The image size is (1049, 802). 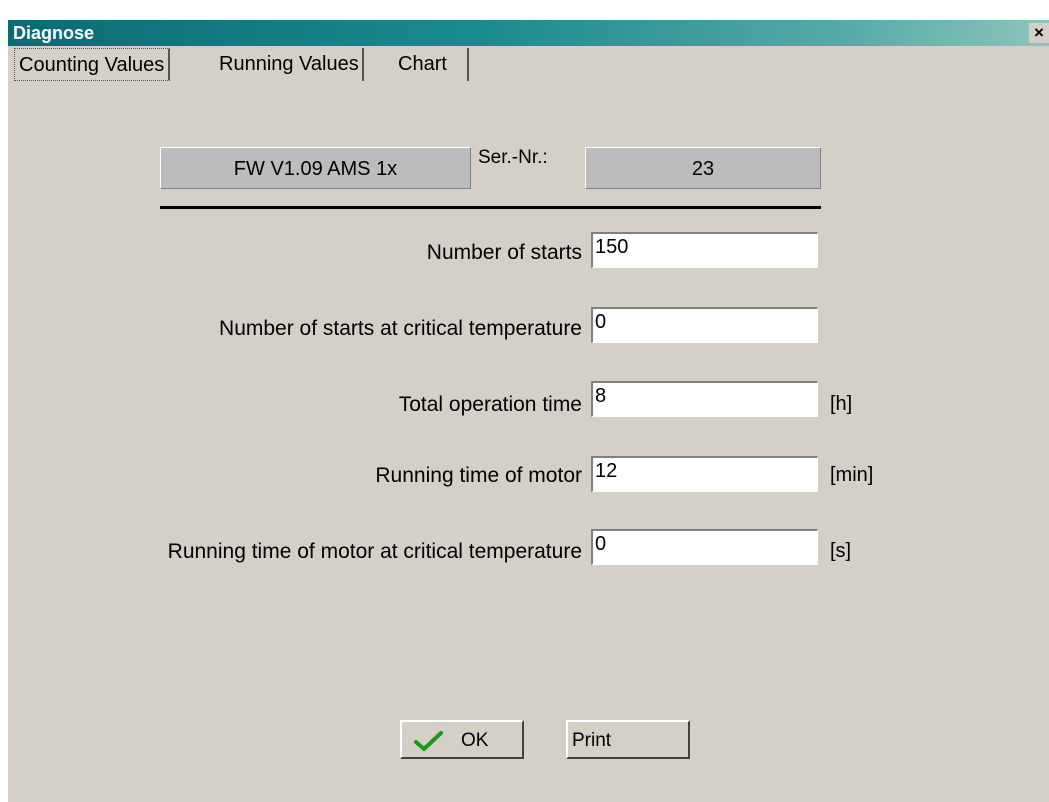 I want to click on total-operation-time-field: 8, so click(x=704, y=399).